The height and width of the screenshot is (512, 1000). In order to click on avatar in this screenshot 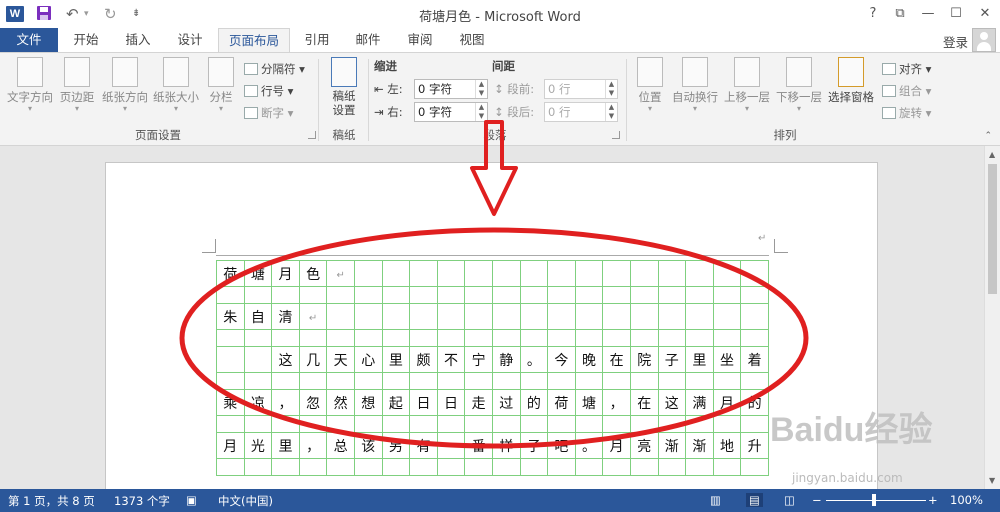, I will do `click(984, 40)`.